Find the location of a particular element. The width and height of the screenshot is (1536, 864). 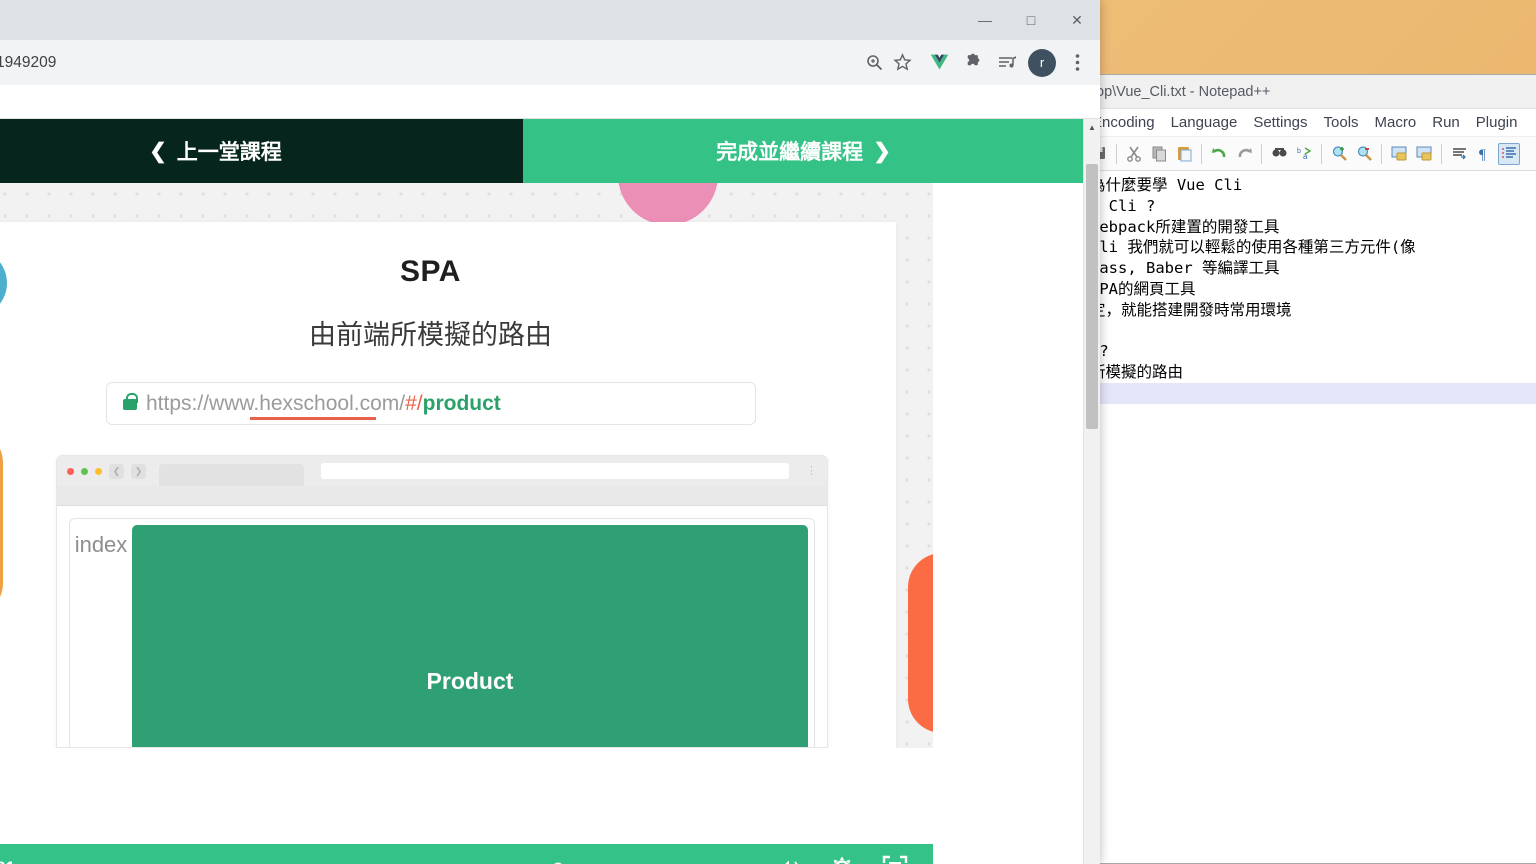

zoom-out-icon is located at coordinates (1364, 154).